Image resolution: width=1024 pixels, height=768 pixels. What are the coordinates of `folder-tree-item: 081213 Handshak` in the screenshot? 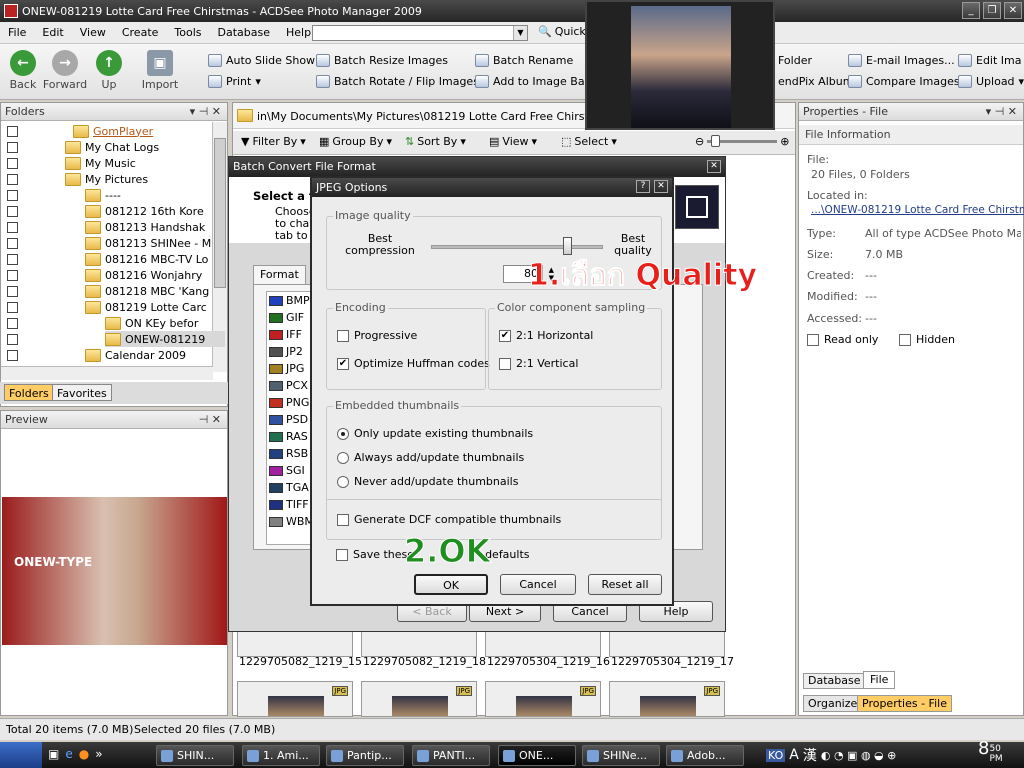 It's located at (145, 227).